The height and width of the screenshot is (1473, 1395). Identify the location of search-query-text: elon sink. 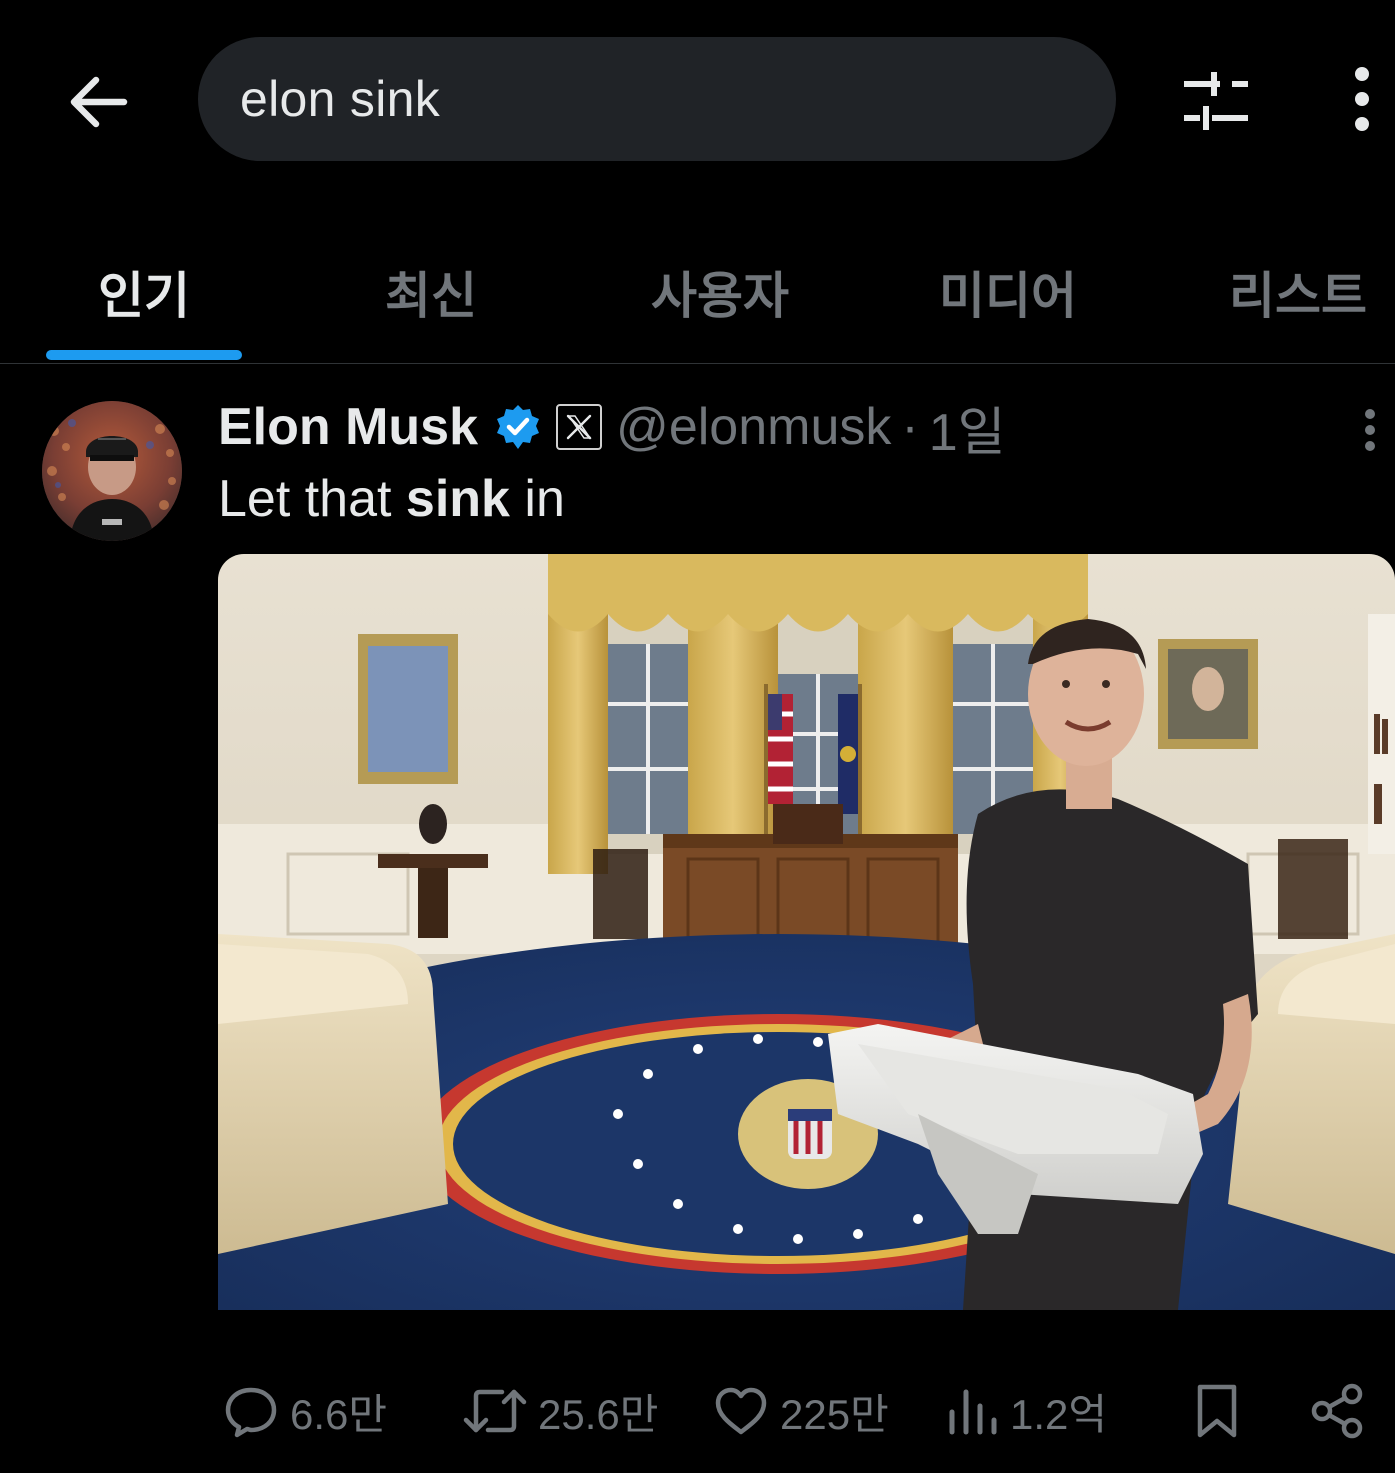
(340, 99).